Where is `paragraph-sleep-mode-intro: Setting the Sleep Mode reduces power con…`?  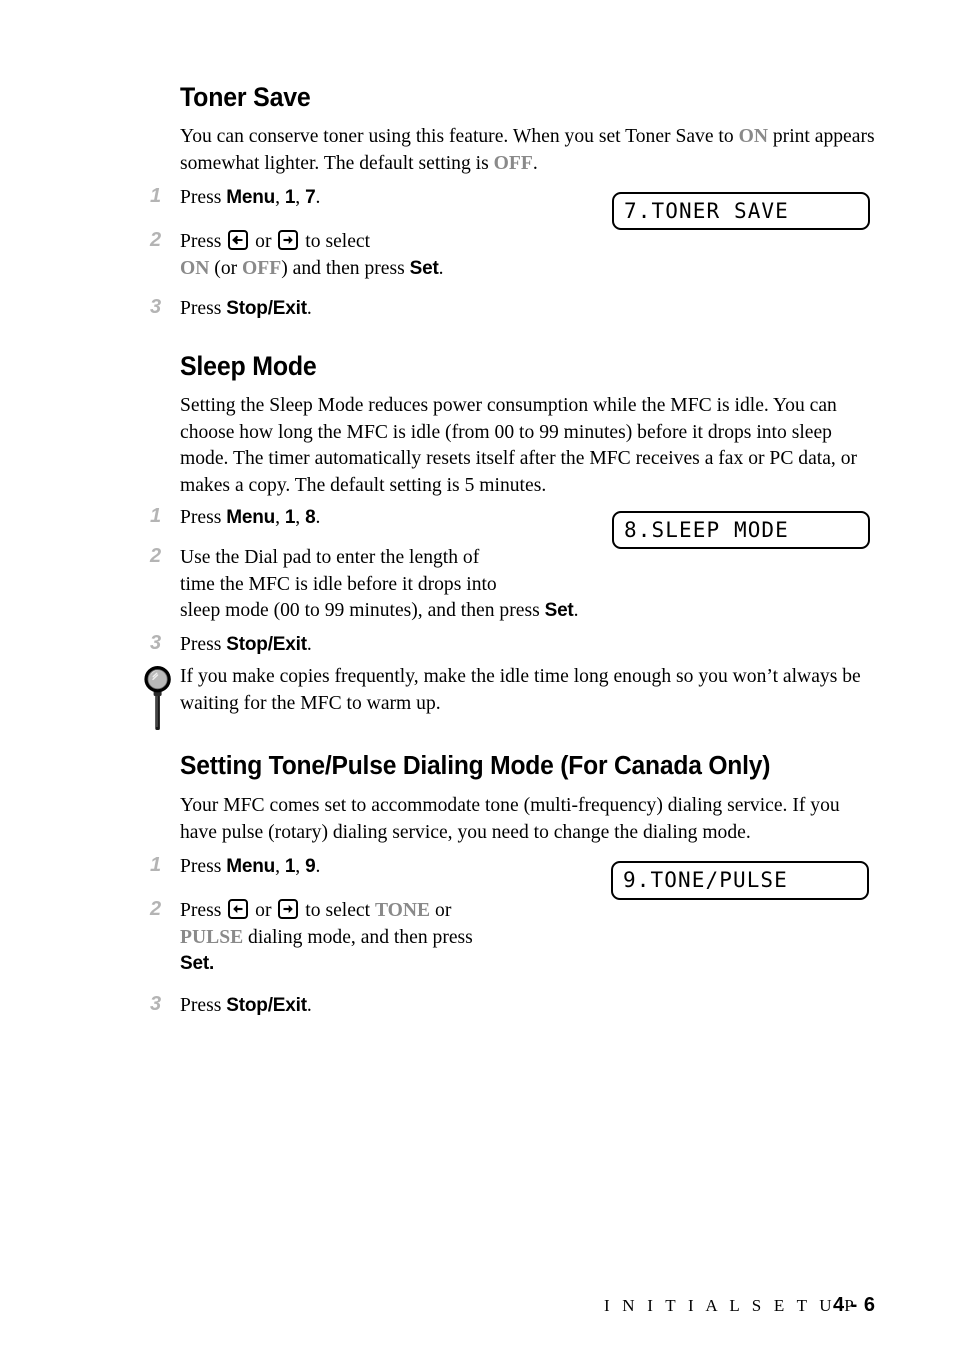
paragraph-sleep-mode-intro: Setting the Sleep Mode reduces power con… is located at coordinates (519, 445).